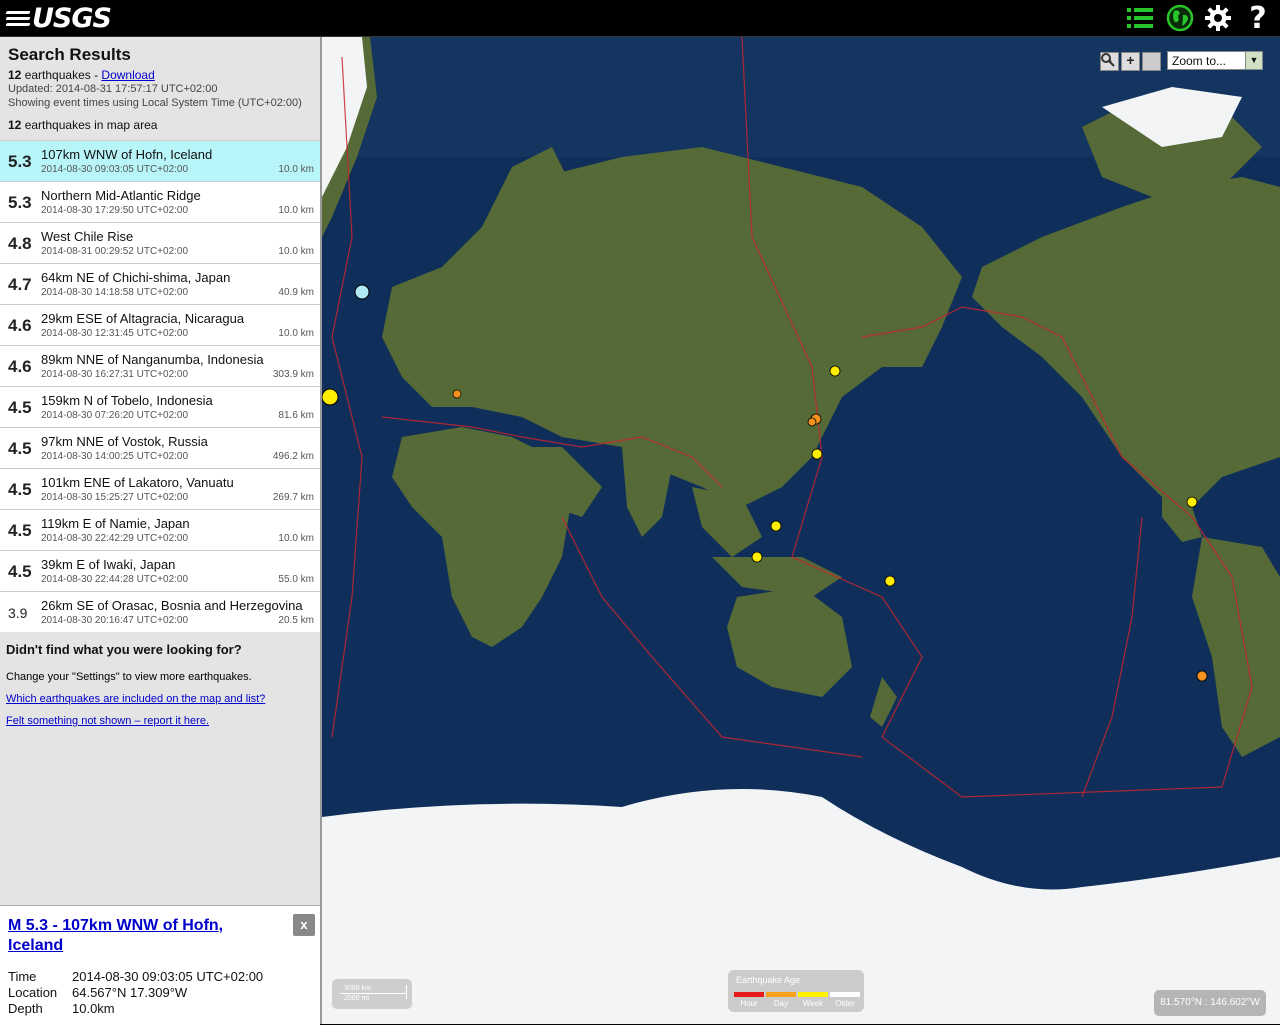  I want to click on help-title: Didn't find what you were looking for?, so click(124, 649).